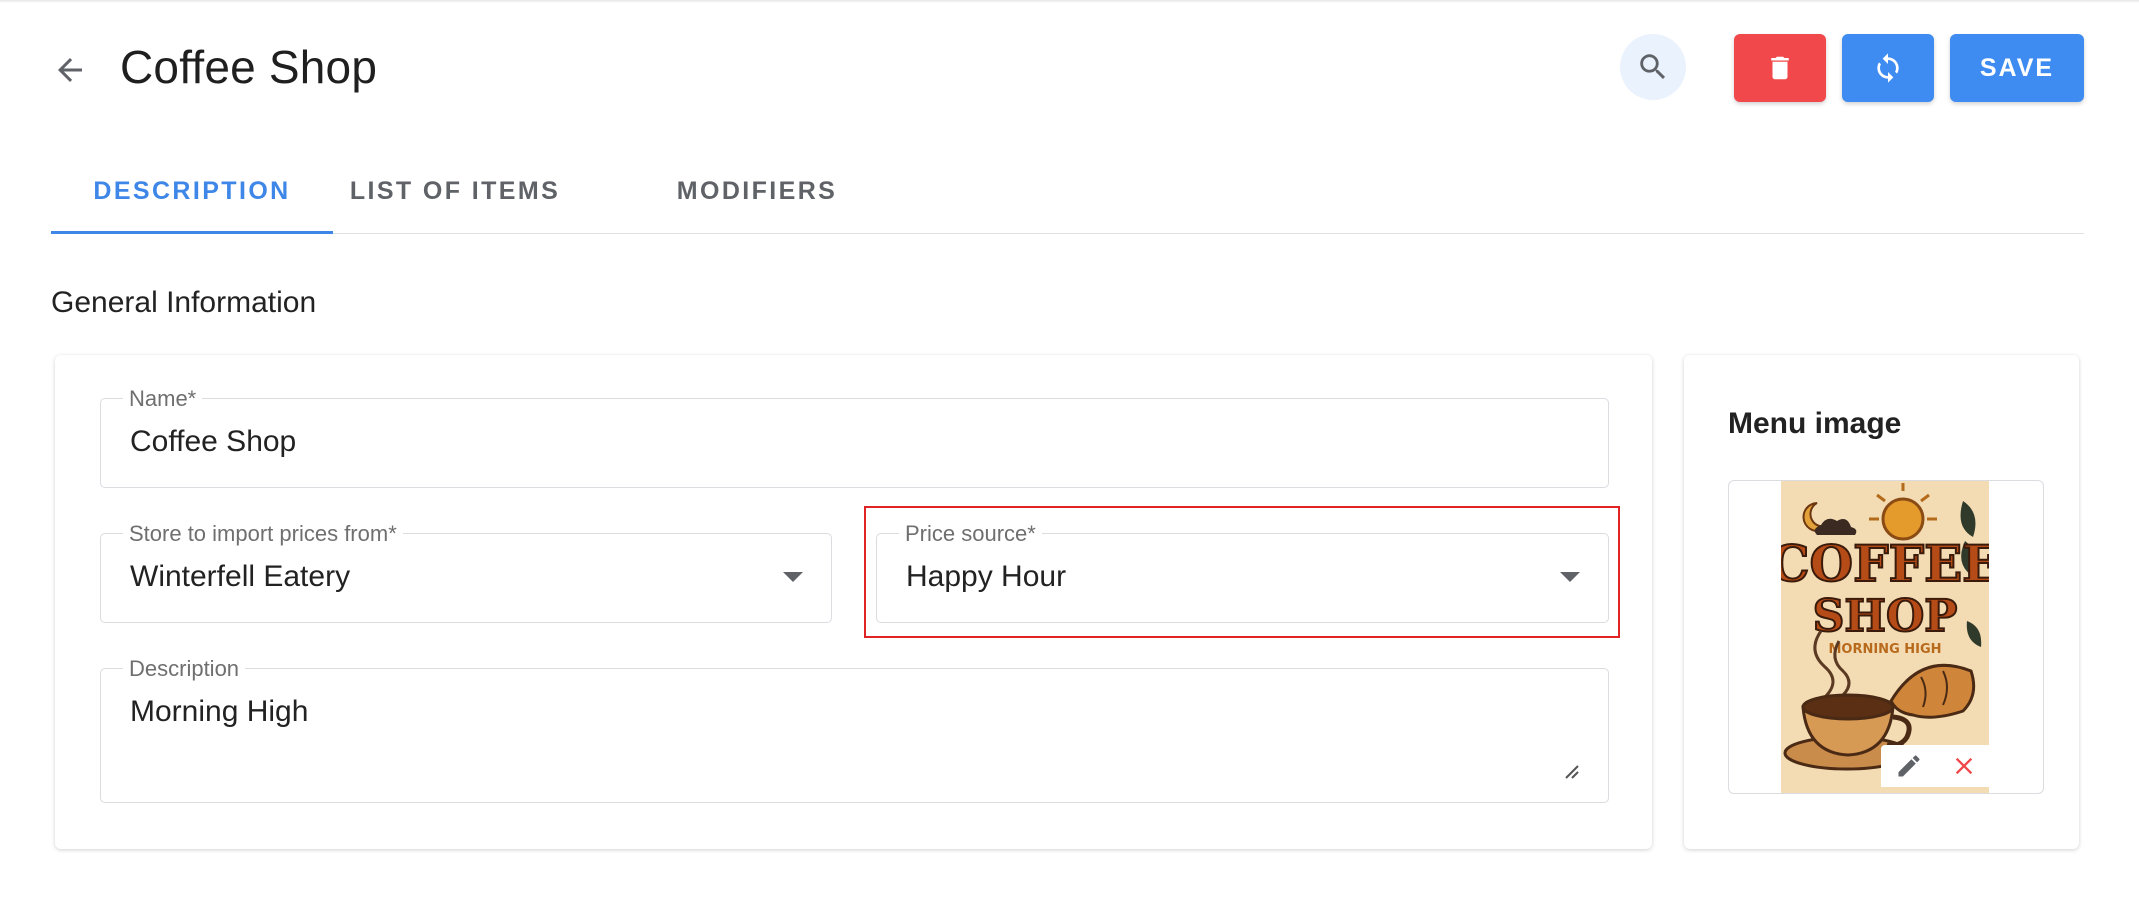 The width and height of the screenshot is (2139, 903). Describe the element at coordinates (793, 577) in the screenshot. I see `chevron-down-icon` at that location.